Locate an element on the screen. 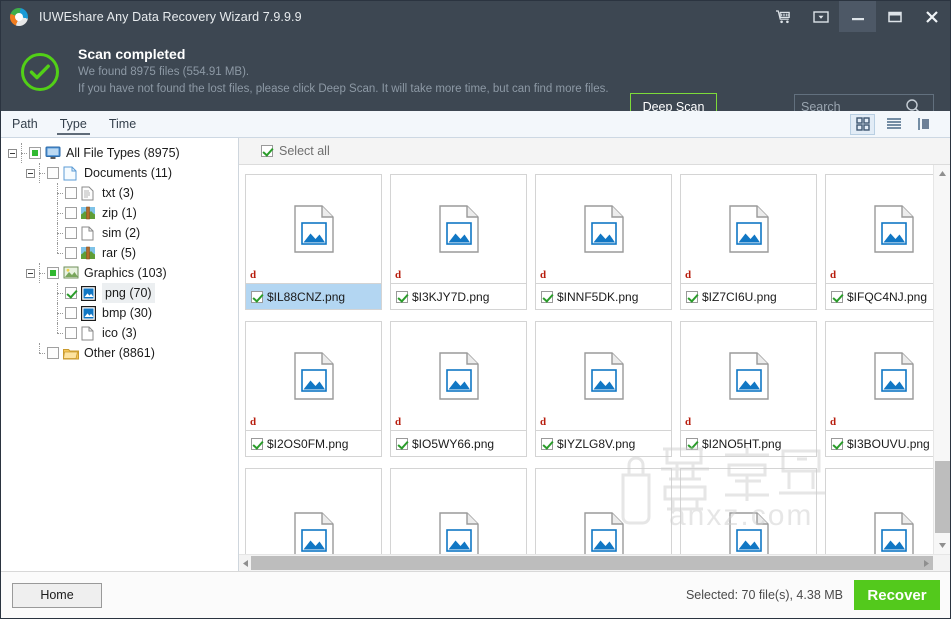 This screenshot has width=951, height=619. file-name-row: $IO5WY66.png is located at coordinates (458, 443).